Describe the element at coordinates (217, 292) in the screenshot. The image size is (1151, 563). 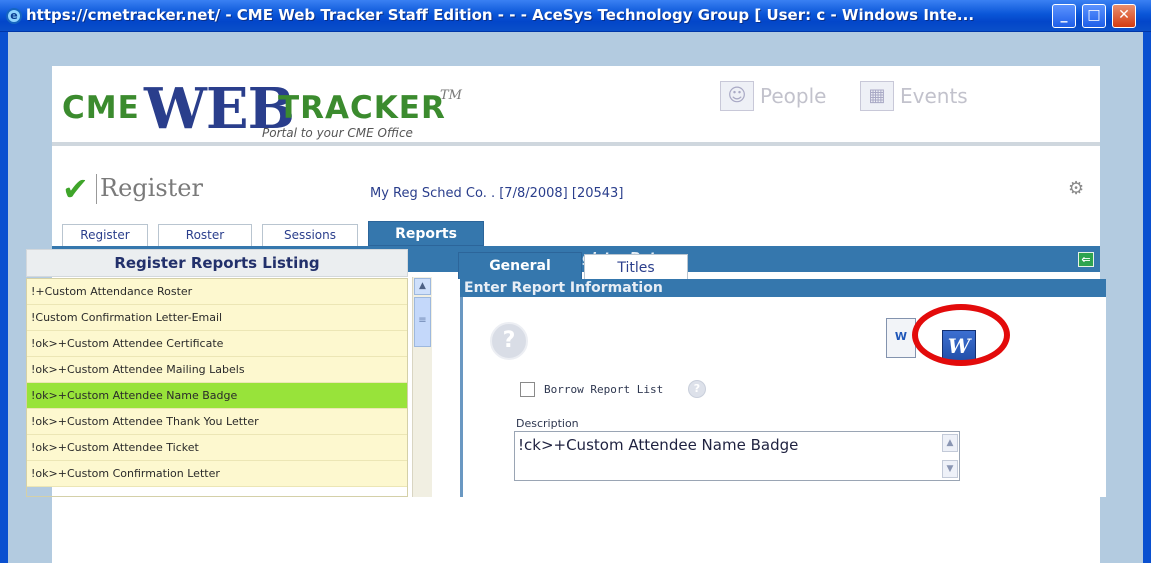
I see `list-item: !+Custom Attendance Roster` at that location.